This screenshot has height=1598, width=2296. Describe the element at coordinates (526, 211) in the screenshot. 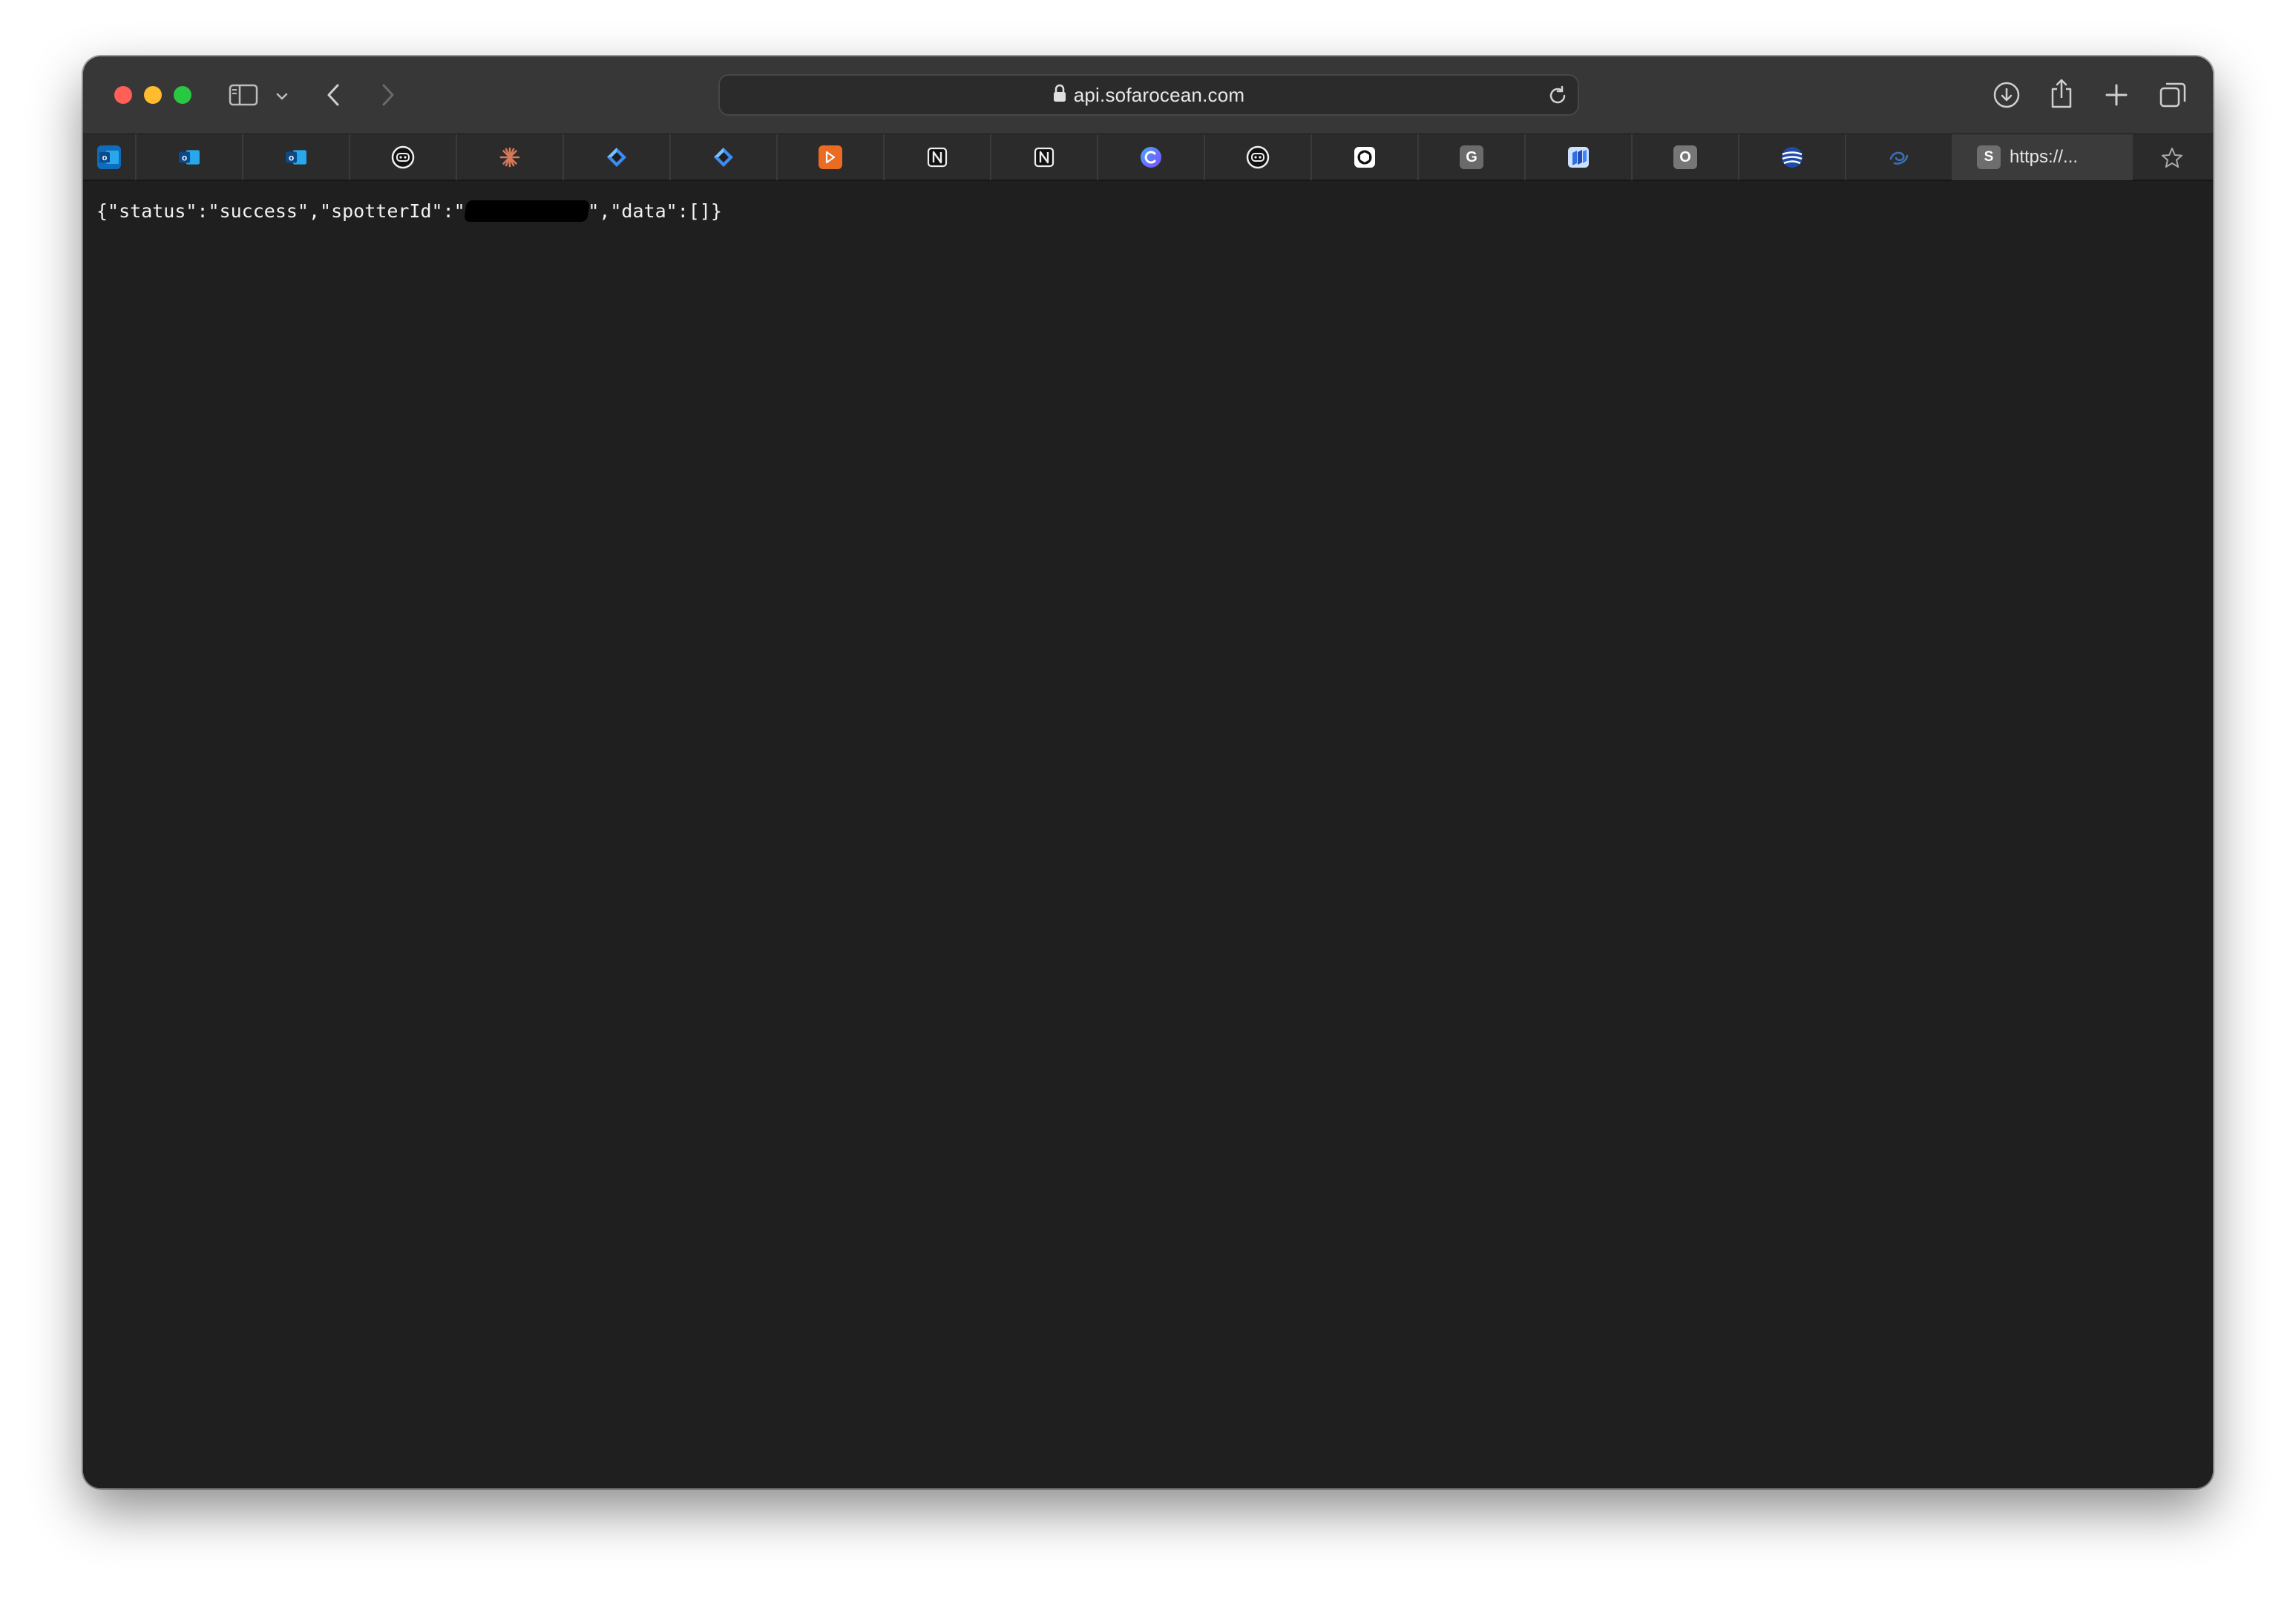

I see `redacted-spotter-id: SPOT-31475C` at that location.